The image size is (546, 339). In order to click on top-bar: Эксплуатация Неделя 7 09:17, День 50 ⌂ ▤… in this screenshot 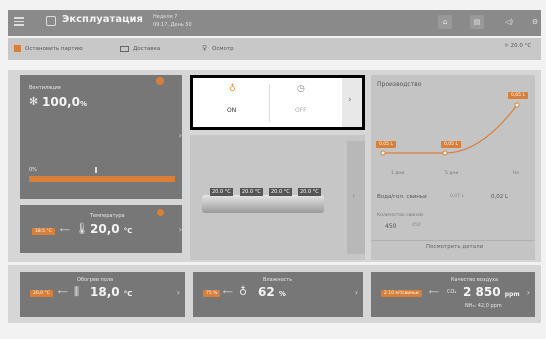, I will do `click(274, 23)`.